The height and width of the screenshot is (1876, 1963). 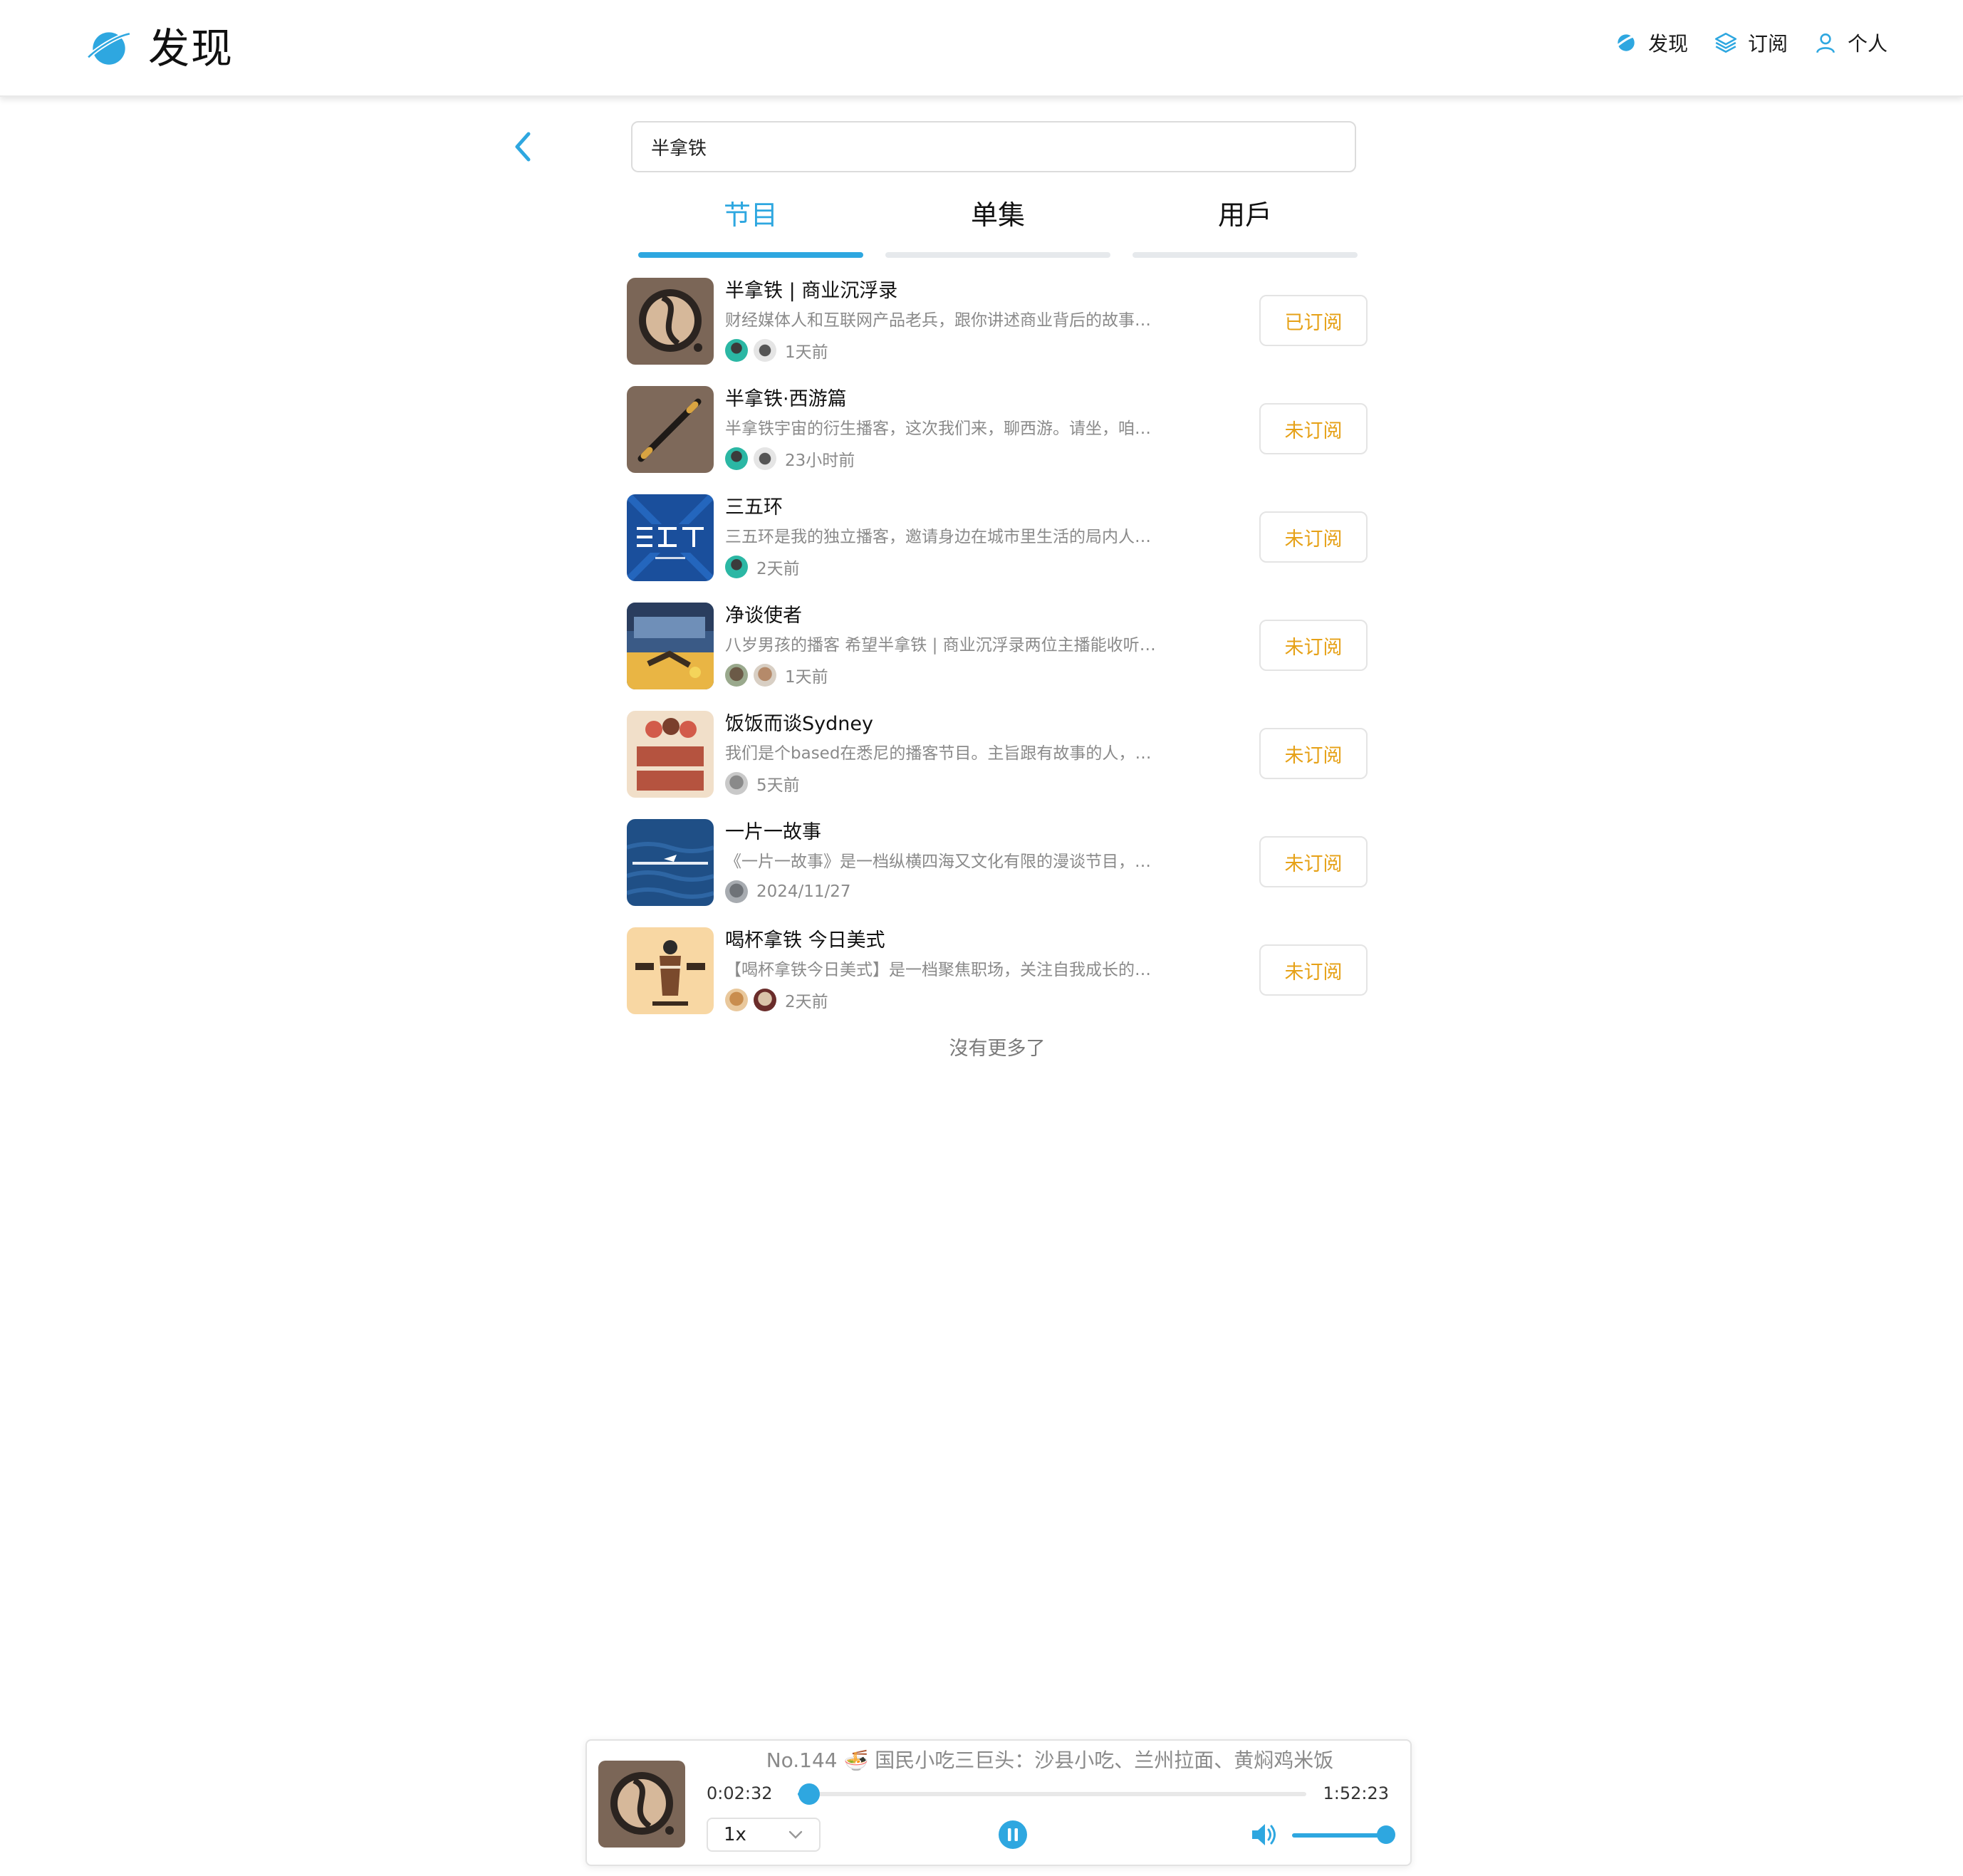 What do you see at coordinates (786, 399) in the screenshot?
I see `podcast-title: 半拿铁·西游篇` at bounding box center [786, 399].